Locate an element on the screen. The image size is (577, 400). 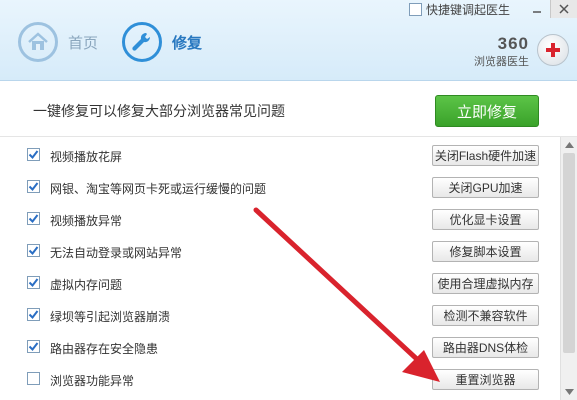
issue-action-button: 检测不兼容软件 is located at coordinates (485, 315).